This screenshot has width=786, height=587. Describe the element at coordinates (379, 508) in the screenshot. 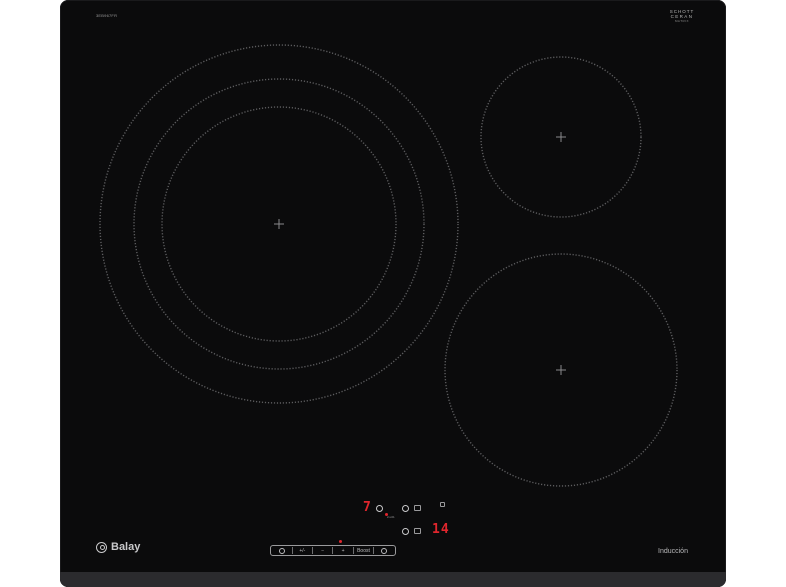

I see `zone-select-icon-left` at that location.